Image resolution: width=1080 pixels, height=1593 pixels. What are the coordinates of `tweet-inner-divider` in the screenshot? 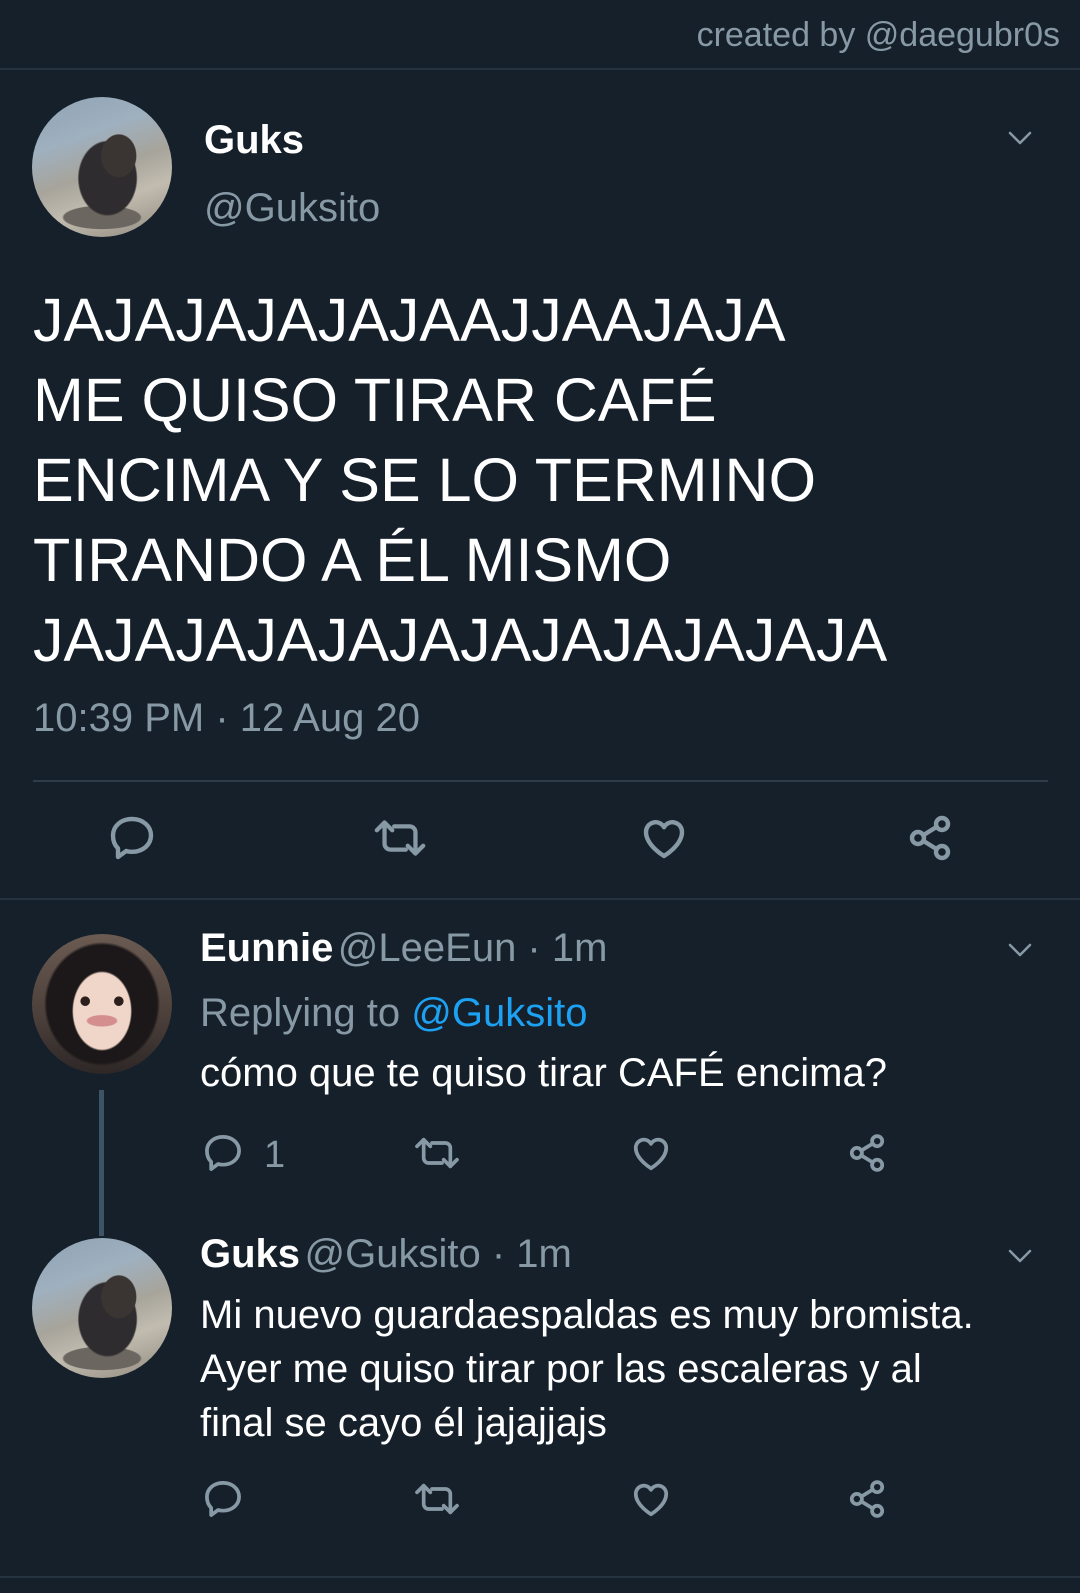 It's located at (540, 781).